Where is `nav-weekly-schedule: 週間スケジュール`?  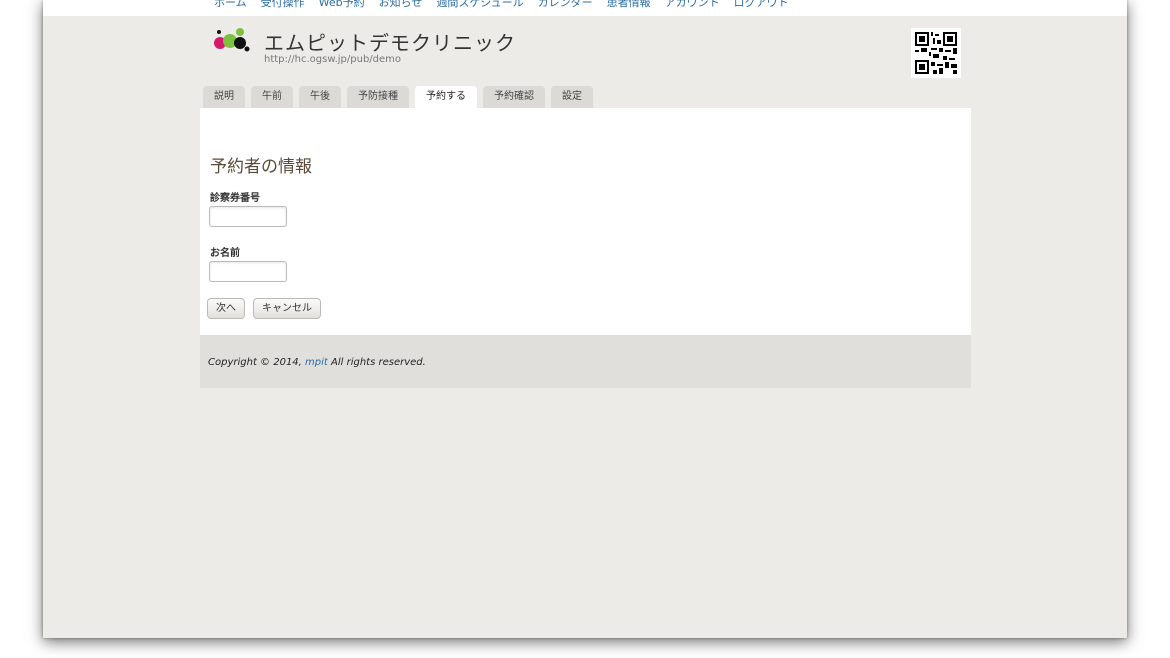
nav-weekly-schedule: 週間スケジュール is located at coordinates (479, 5).